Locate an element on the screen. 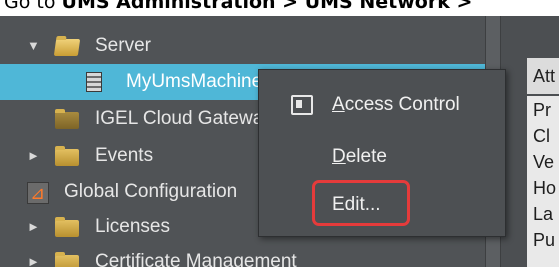 This screenshot has height=267, width=559. menu-item-delete: Delete is located at coordinates (383, 157).